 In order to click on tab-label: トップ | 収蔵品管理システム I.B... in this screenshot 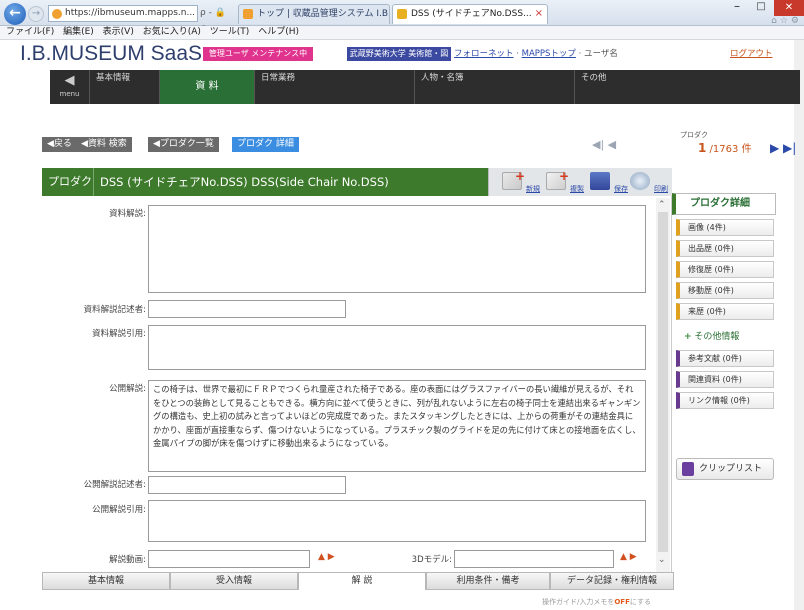, I will do `click(323, 14)`.